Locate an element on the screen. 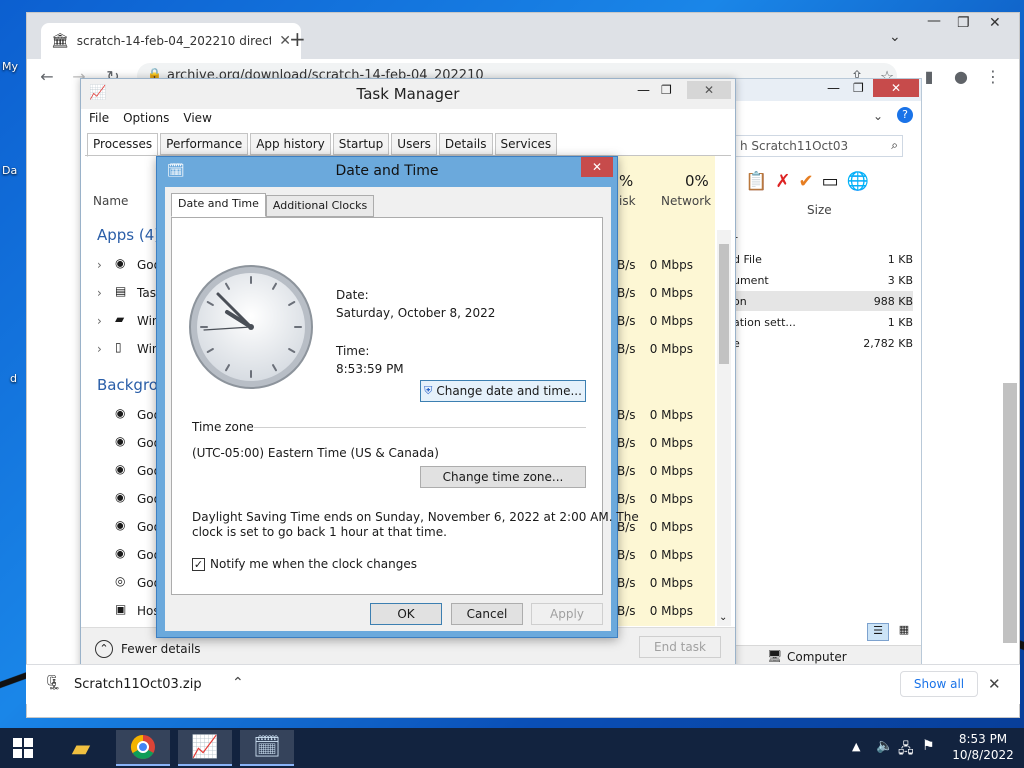 The width and height of the screenshot is (1024, 768). desktop-icon-label: My is located at coordinates (10, 66).